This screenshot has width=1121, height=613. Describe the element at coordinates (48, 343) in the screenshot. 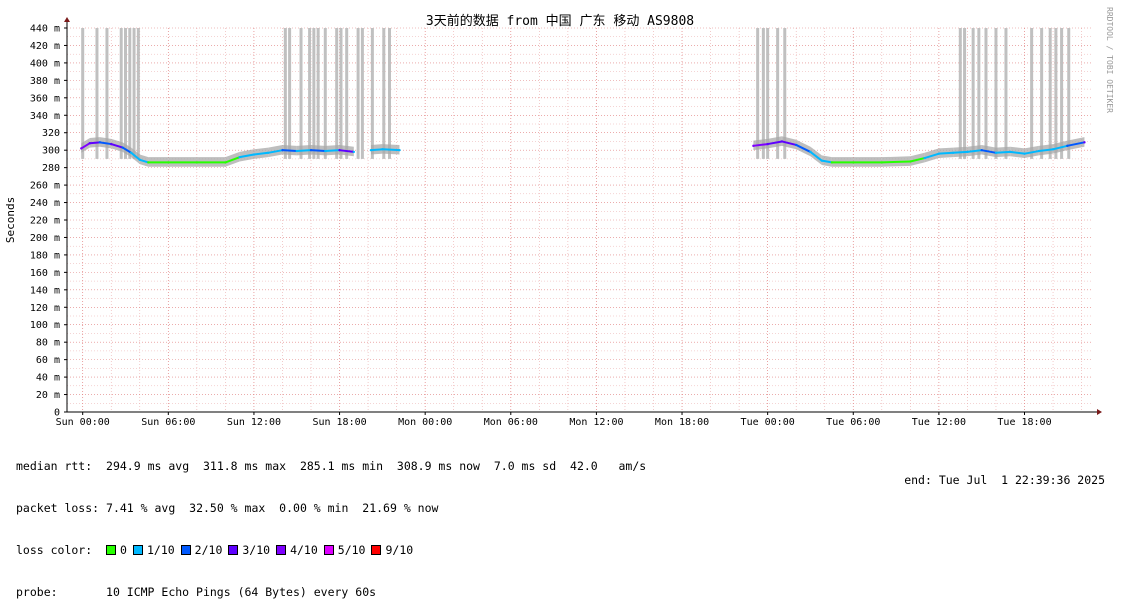

I see `y-tick-label: 80 m` at that location.